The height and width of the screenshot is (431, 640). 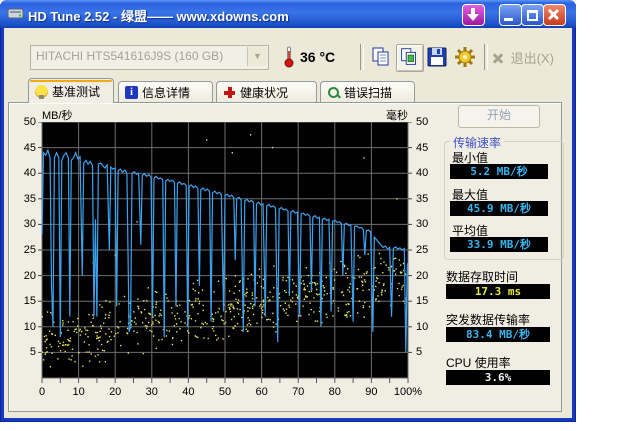 I want to click on maximize-icon, so click(x=532, y=15).